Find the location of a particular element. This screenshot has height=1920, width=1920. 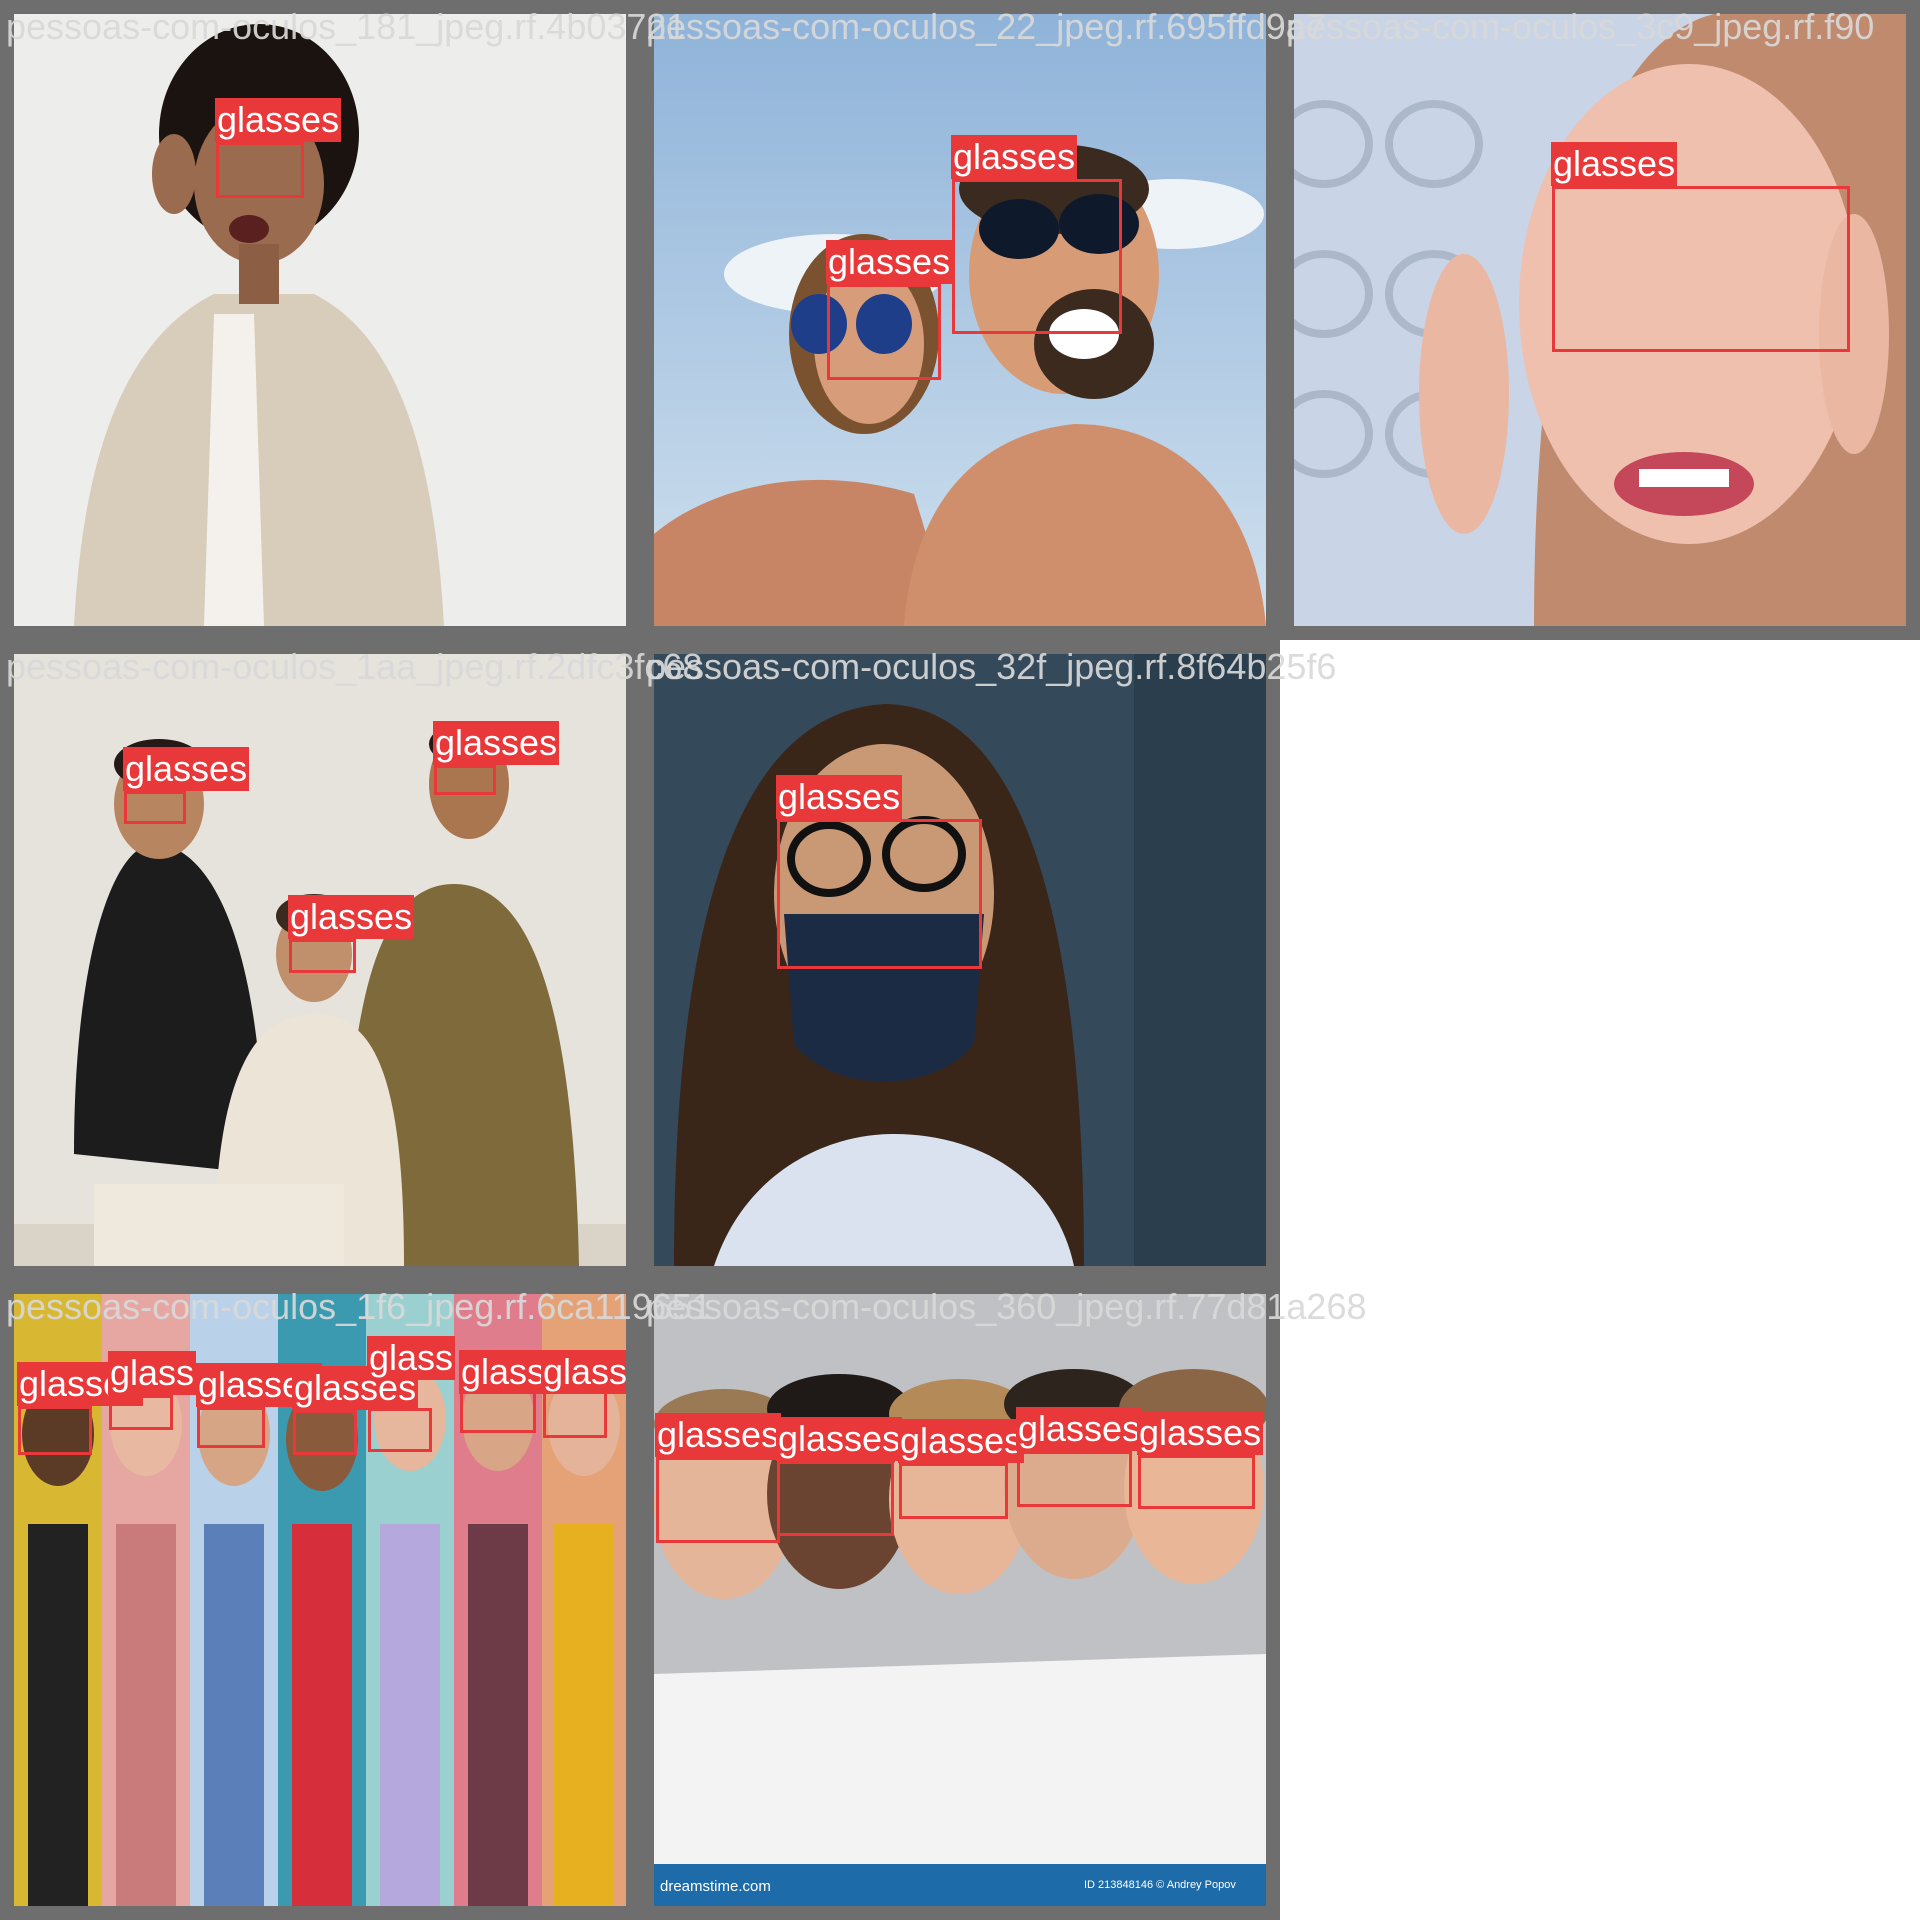

tile-5-filename: pessoas-com-oculos_32f_jpeg.rf.8f64b25f6 is located at coordinates (991, 666).